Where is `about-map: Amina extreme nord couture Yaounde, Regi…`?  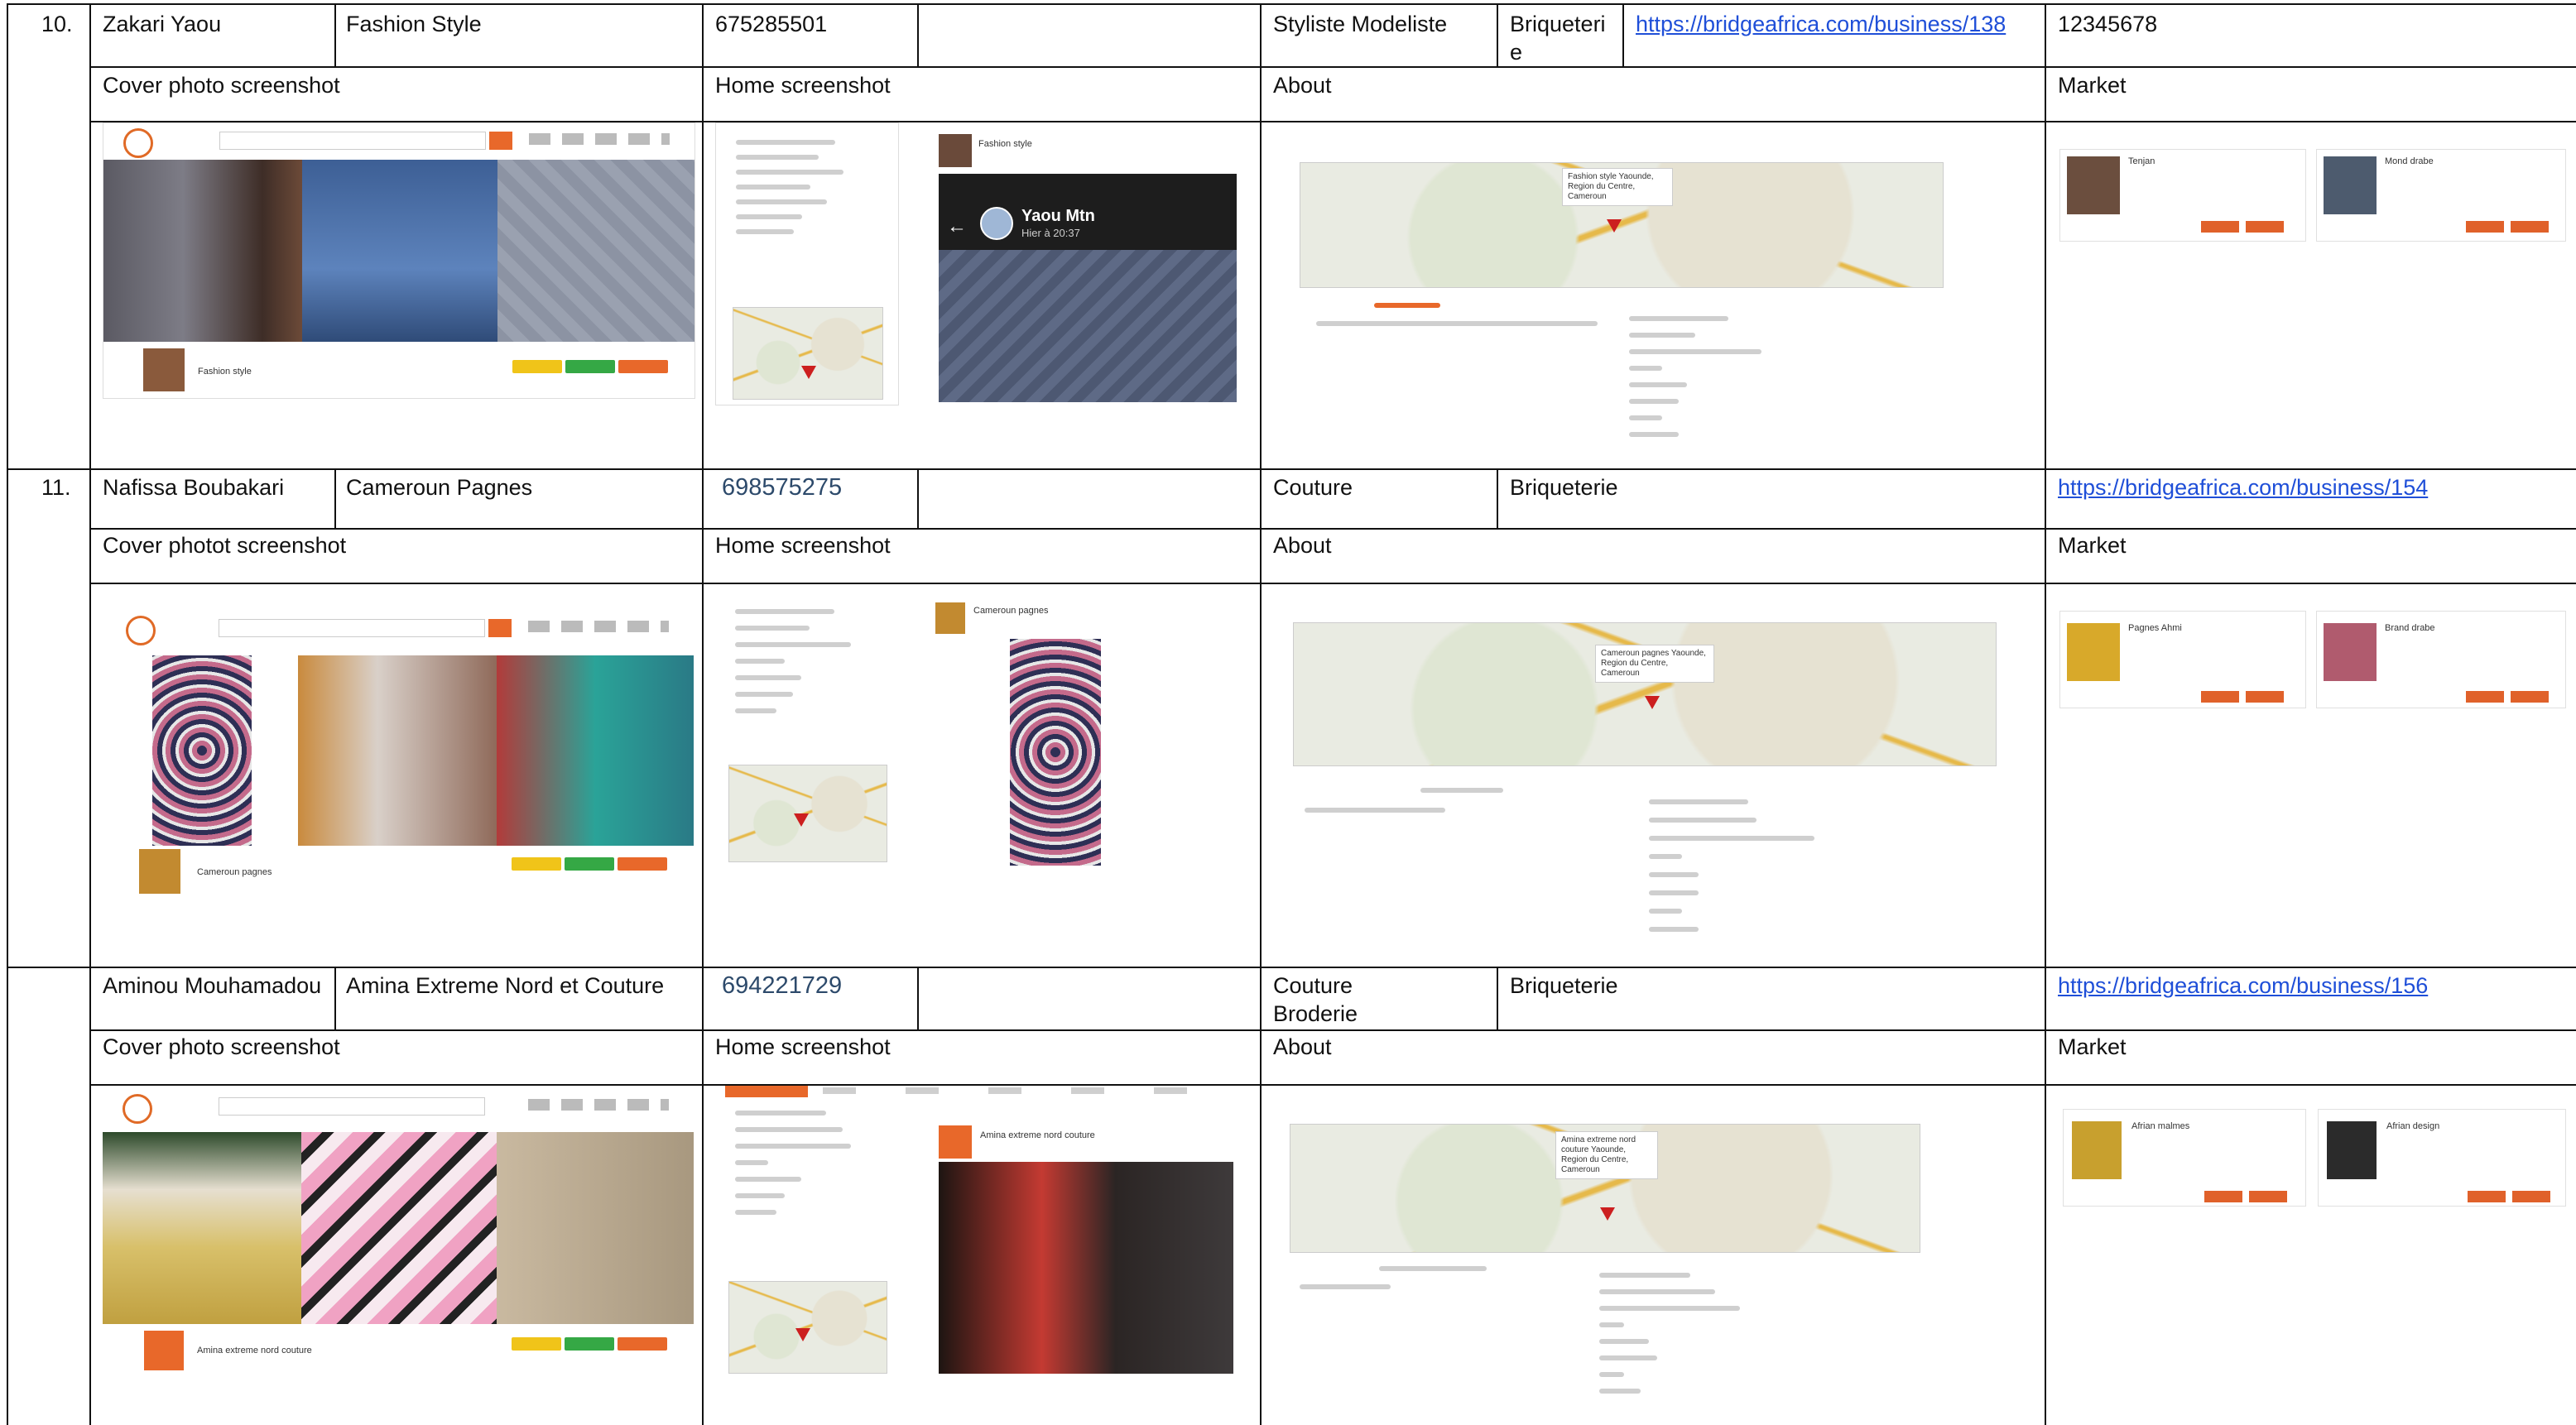 about-map: Amina extreme nord couture Yaounde, Regi… is located at coordinates (1605, 1188).